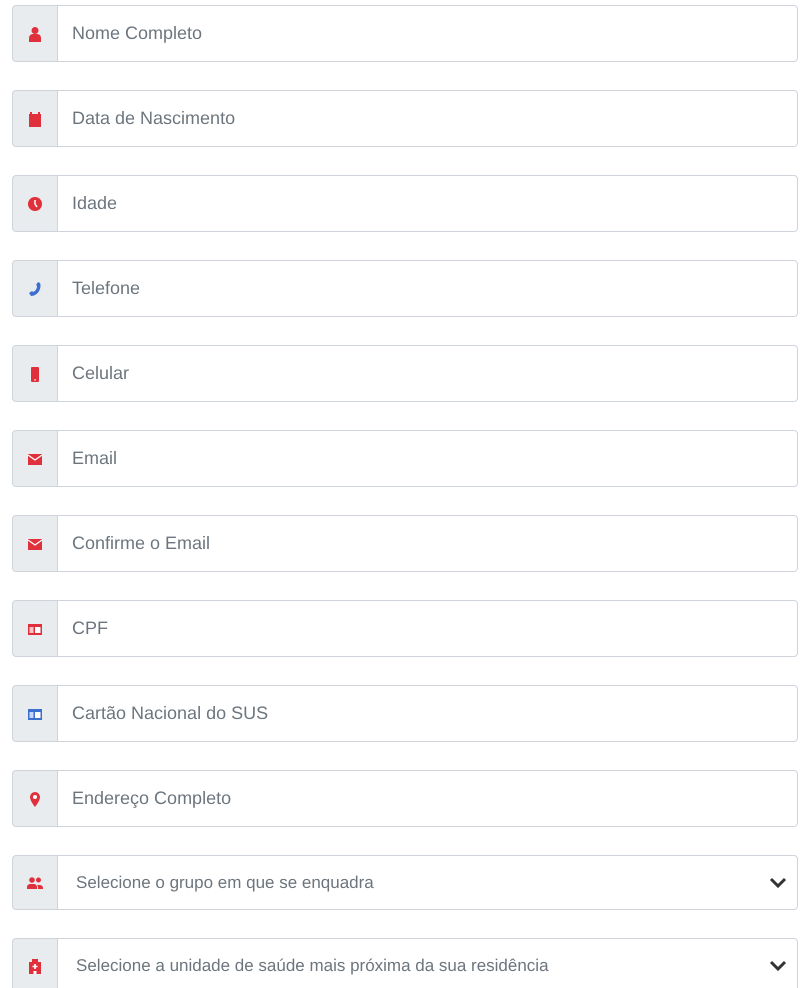 The image size is (800, 988). Describe the element at coordinates (427, 373) in the screenshot. I see `input-field: Celular` at that location.